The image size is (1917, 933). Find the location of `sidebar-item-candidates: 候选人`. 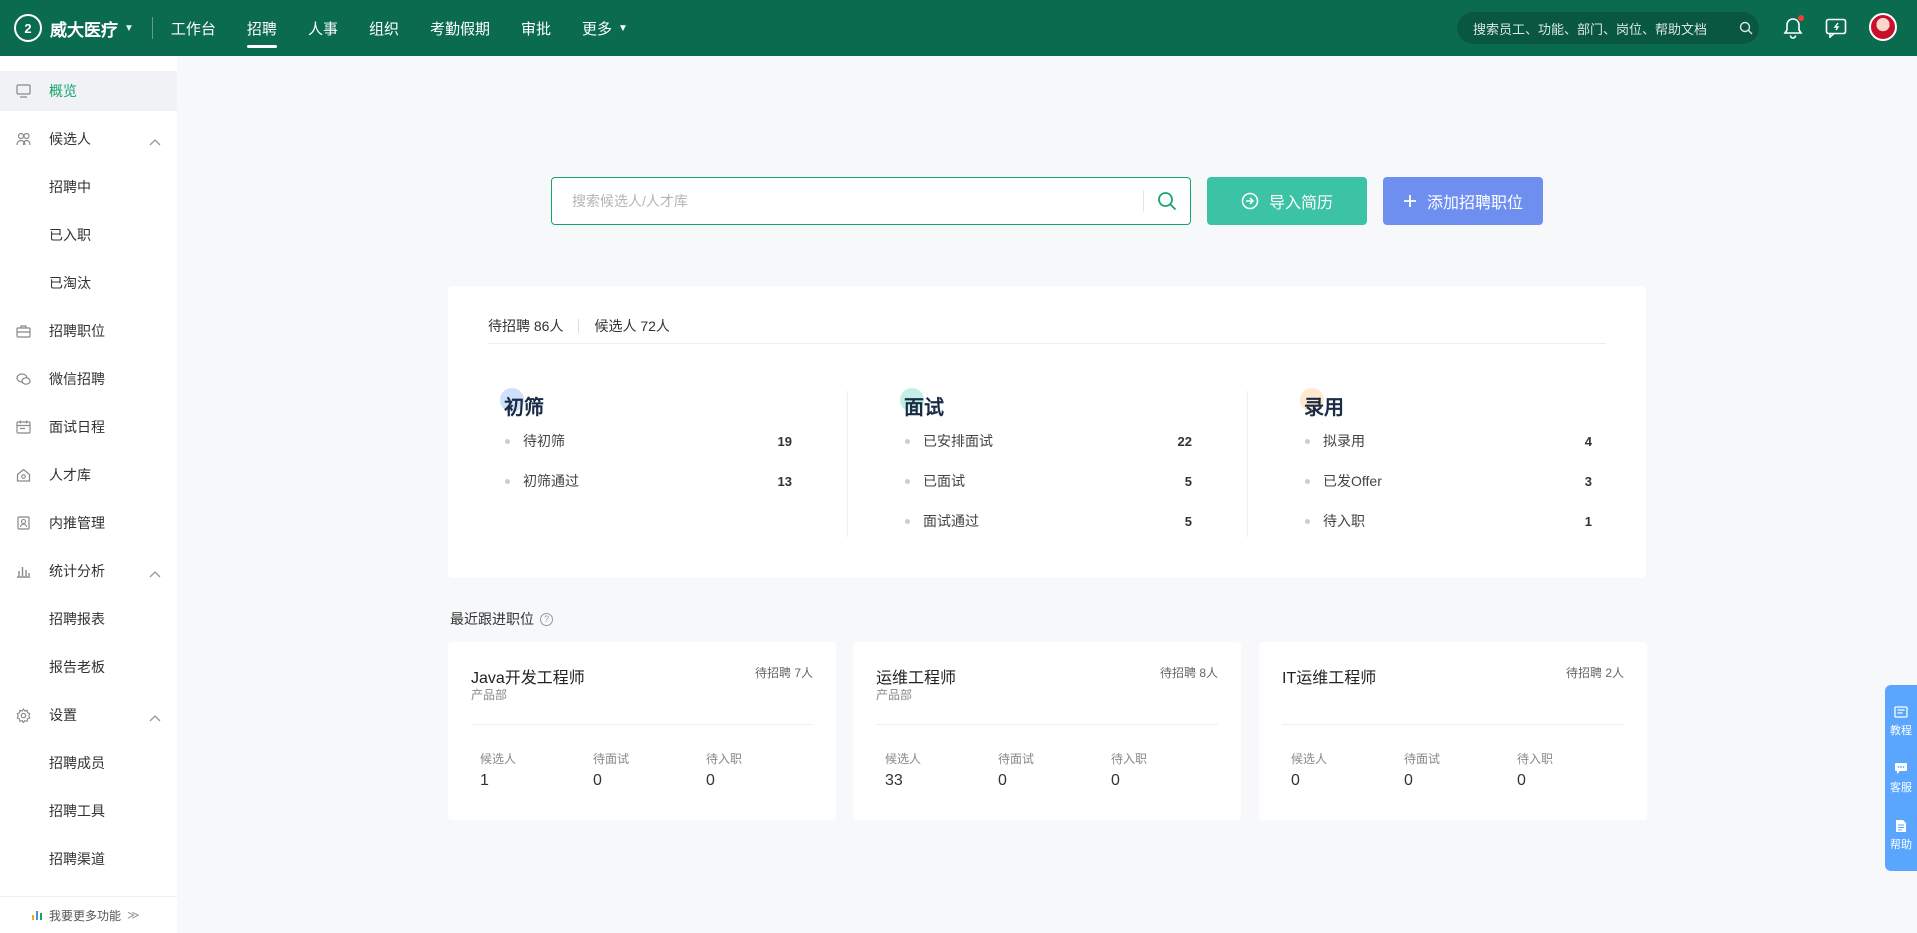

sidebar-item-candidates: 候选人 is located at coordinates (88, 139).